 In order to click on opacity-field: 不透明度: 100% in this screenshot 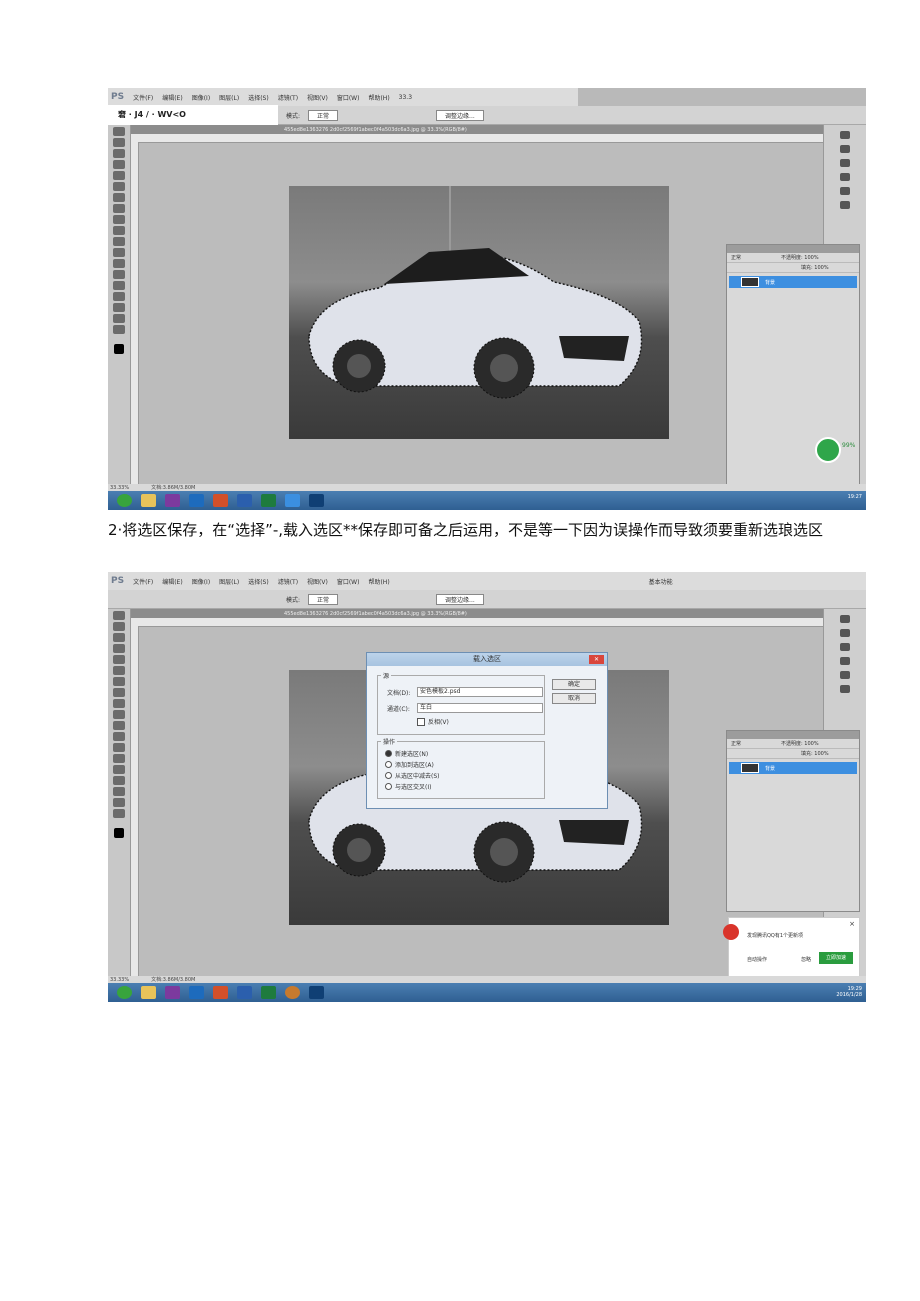, I will do `click(800, 743)`.